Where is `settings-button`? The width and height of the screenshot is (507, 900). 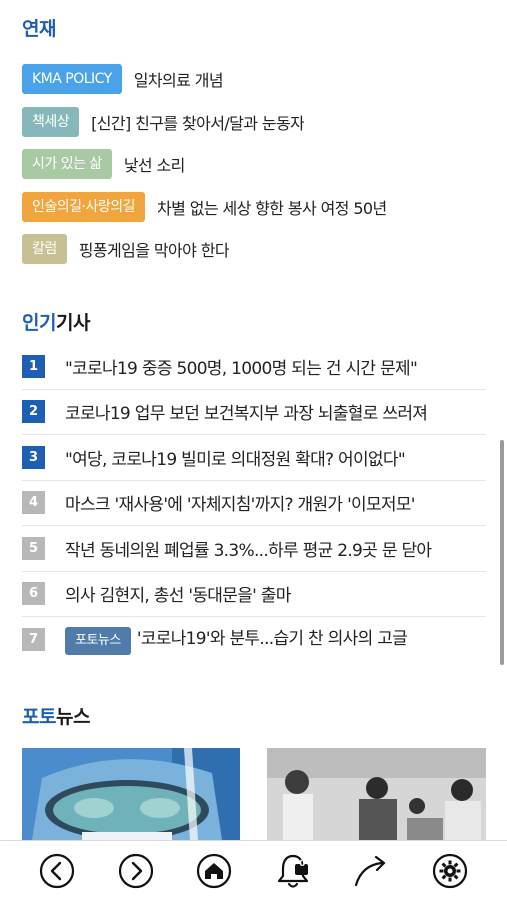 settings-button is located at coordinates (450, 871).